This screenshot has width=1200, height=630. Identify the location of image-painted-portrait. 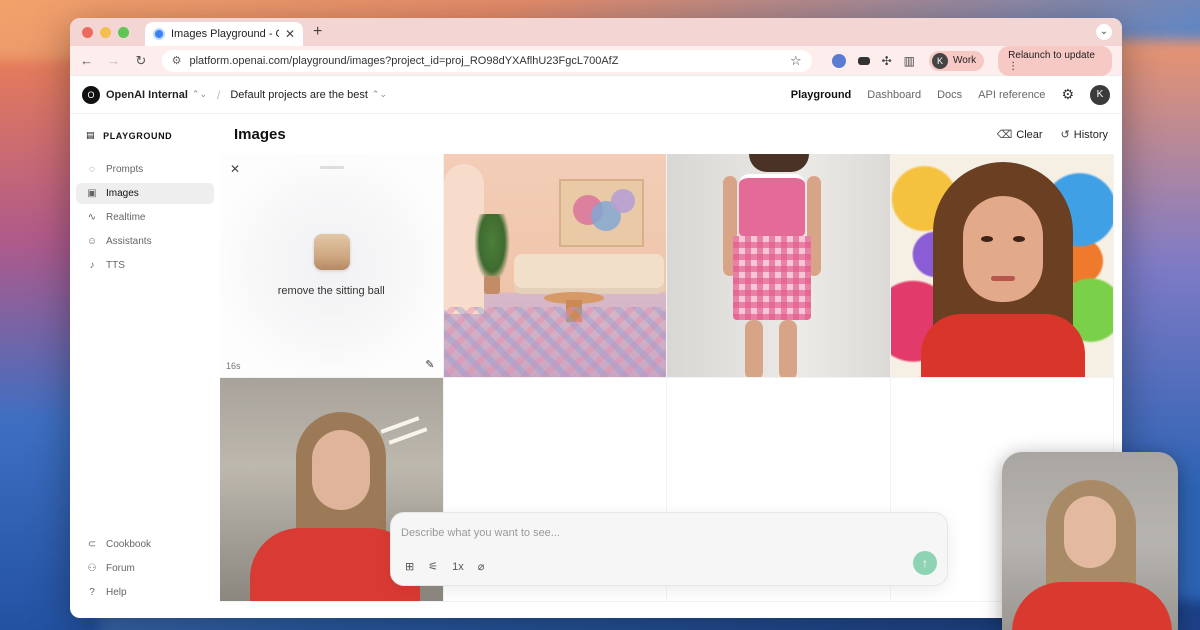
(1002, 266).